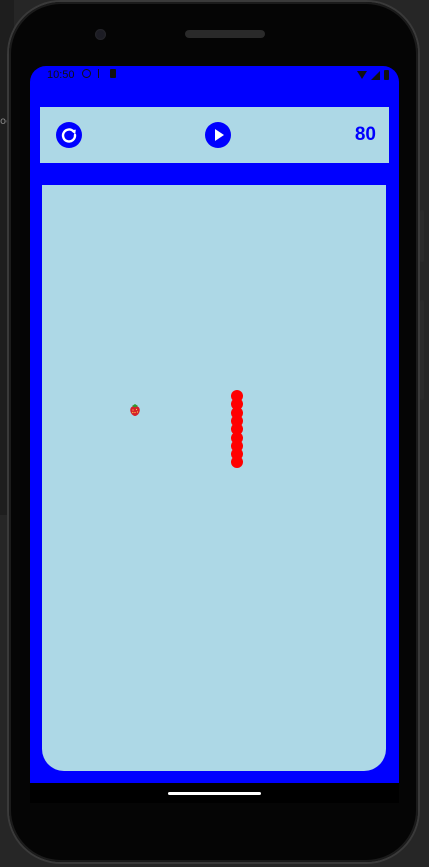 Image resolution: width=429 pixels, height=867 pixels. Describe the element at coordinates (135, 409) in the screenshot. I see `strawberry-icon` at that location.